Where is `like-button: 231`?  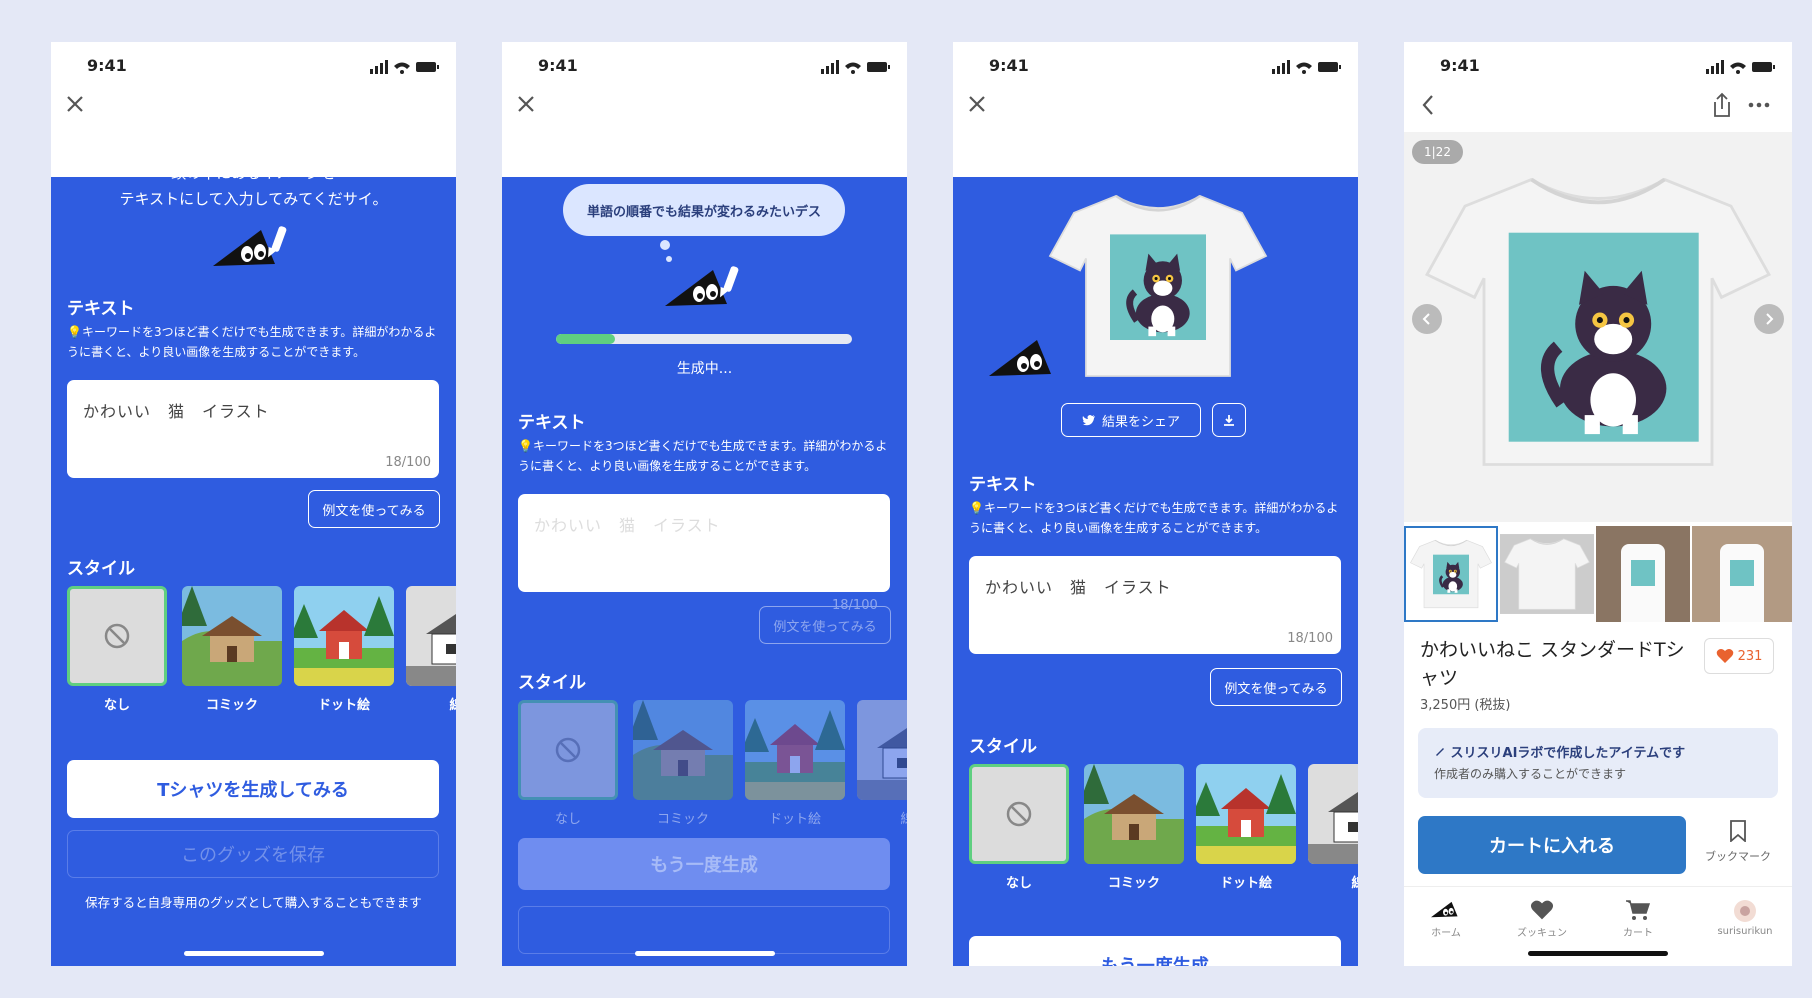
like-button: 231 is located at coordinates (1739, 656).